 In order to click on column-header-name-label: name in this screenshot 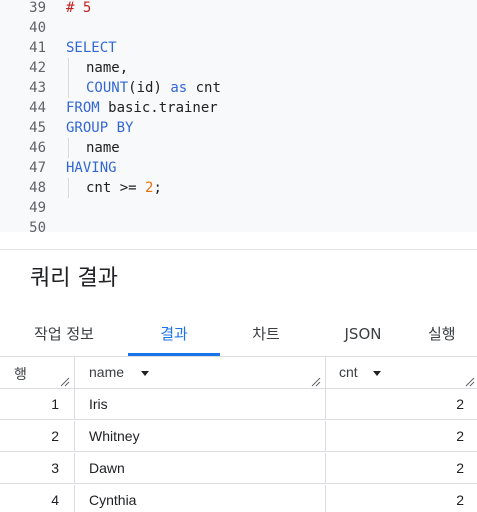, I will do `click(107, 372)`.